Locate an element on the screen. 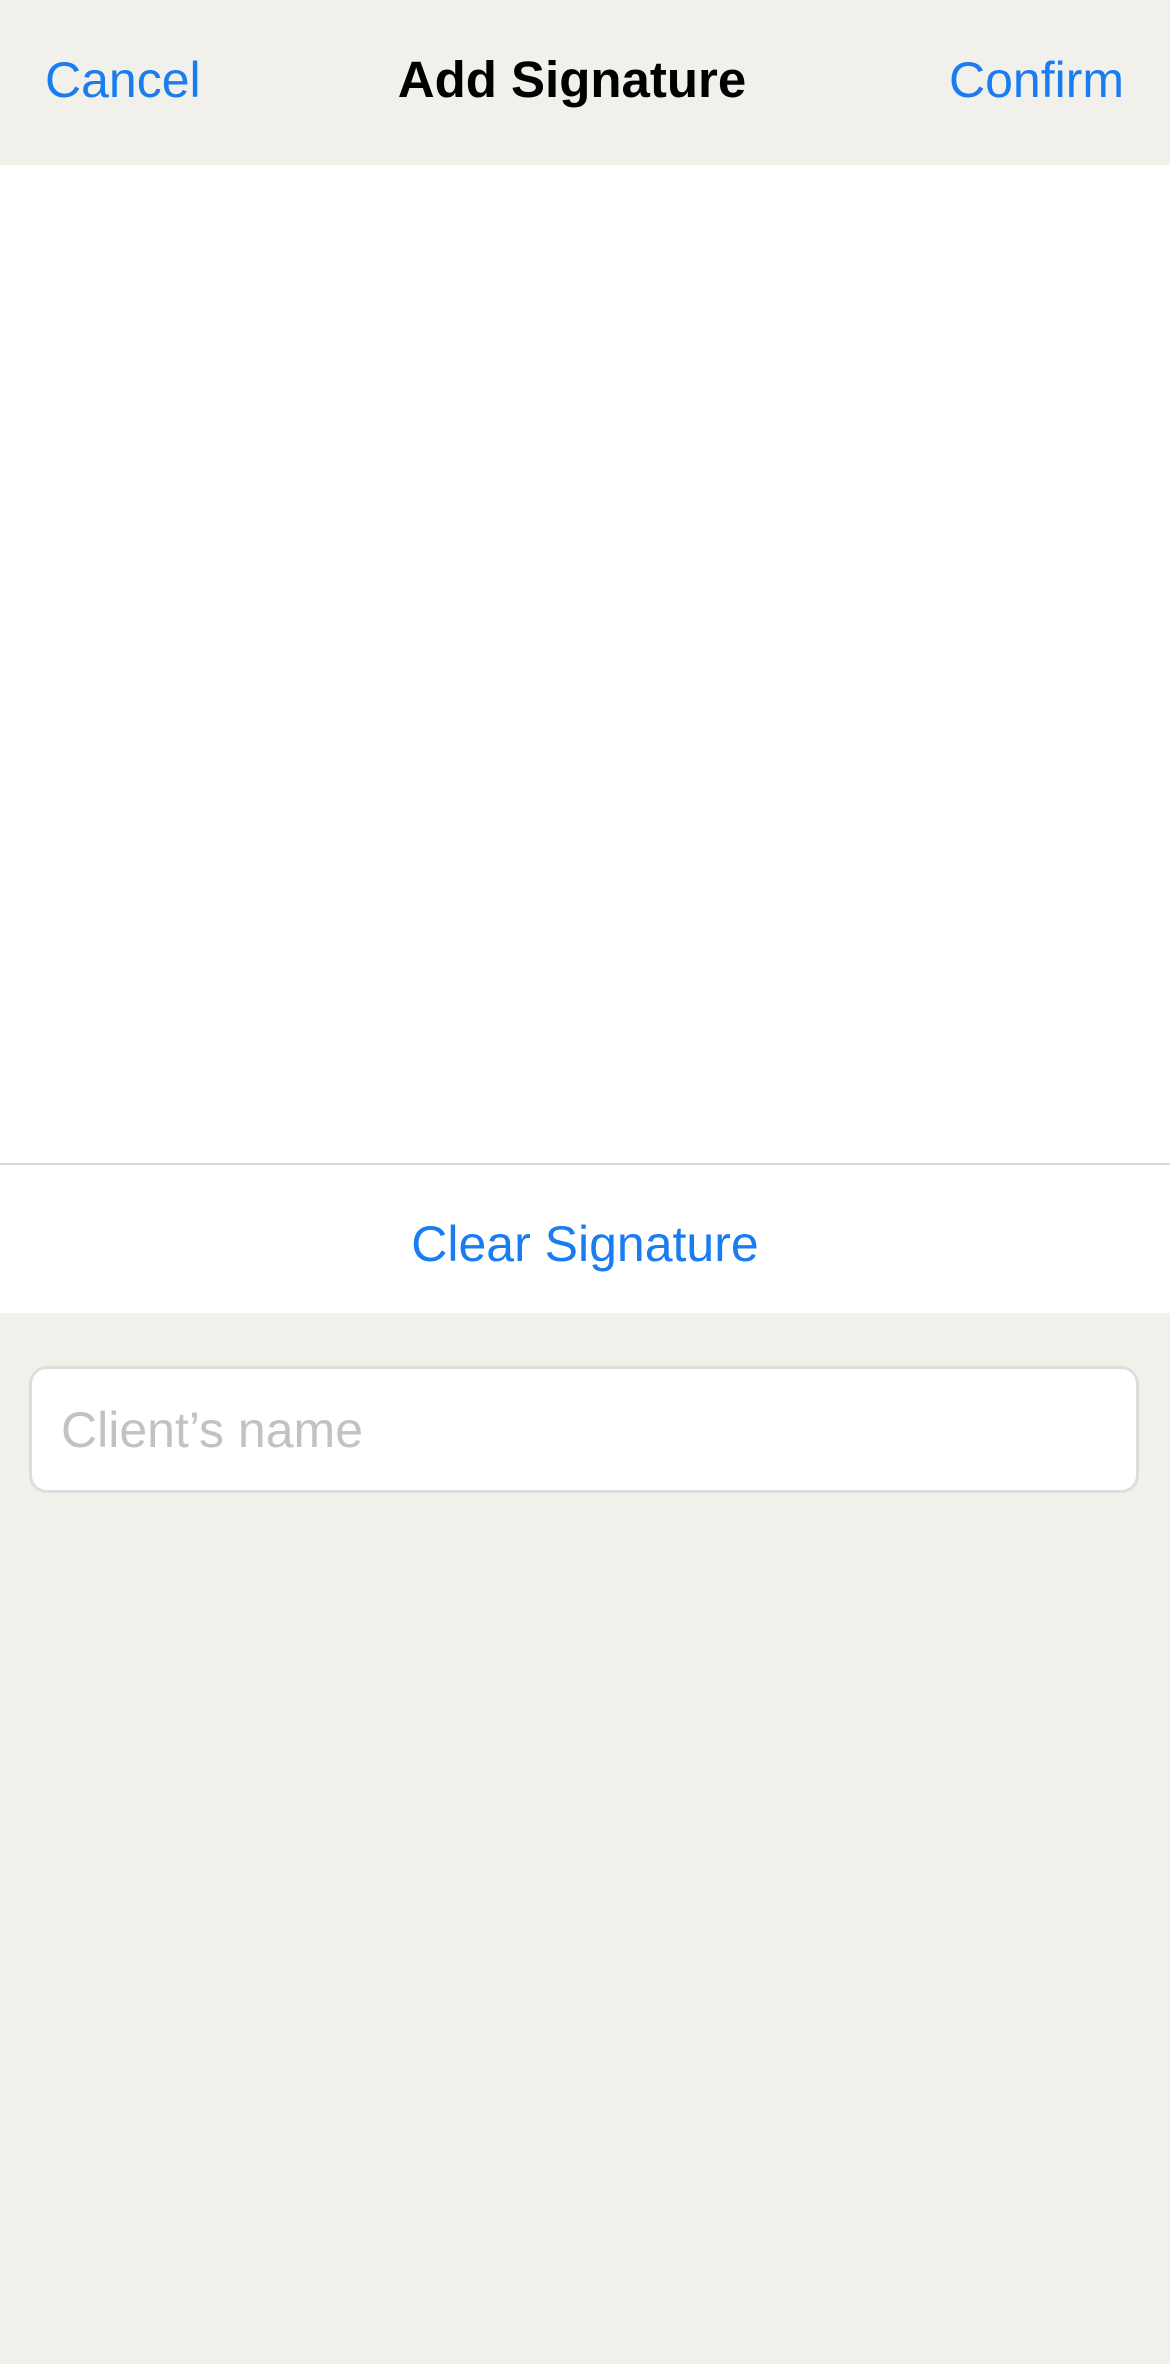 This screenshot has height=2364, width=1170. navigation-bar: Cancel Add Signature Confirm is located at coordinates (585, 82).